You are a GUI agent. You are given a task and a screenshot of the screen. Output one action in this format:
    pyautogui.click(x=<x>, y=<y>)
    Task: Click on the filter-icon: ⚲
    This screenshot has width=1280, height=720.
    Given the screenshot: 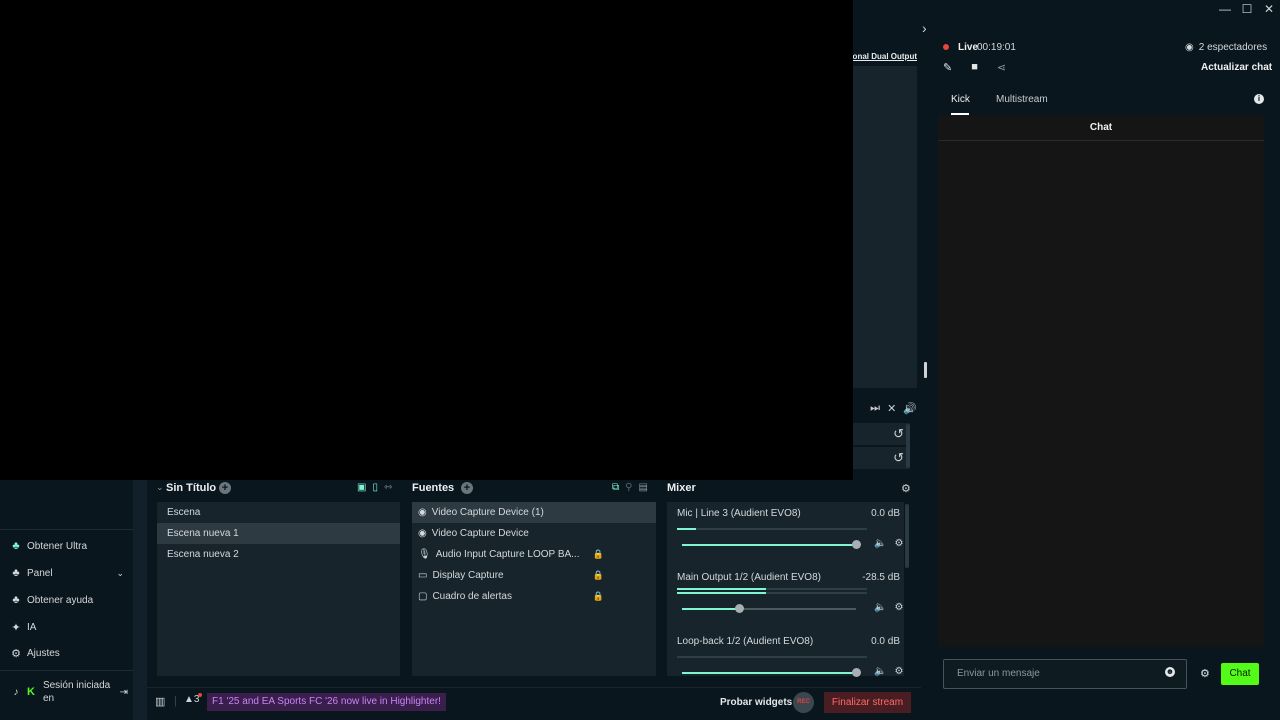 What is the action you would take?
    pyautogui.click(x=628, y=487)
    